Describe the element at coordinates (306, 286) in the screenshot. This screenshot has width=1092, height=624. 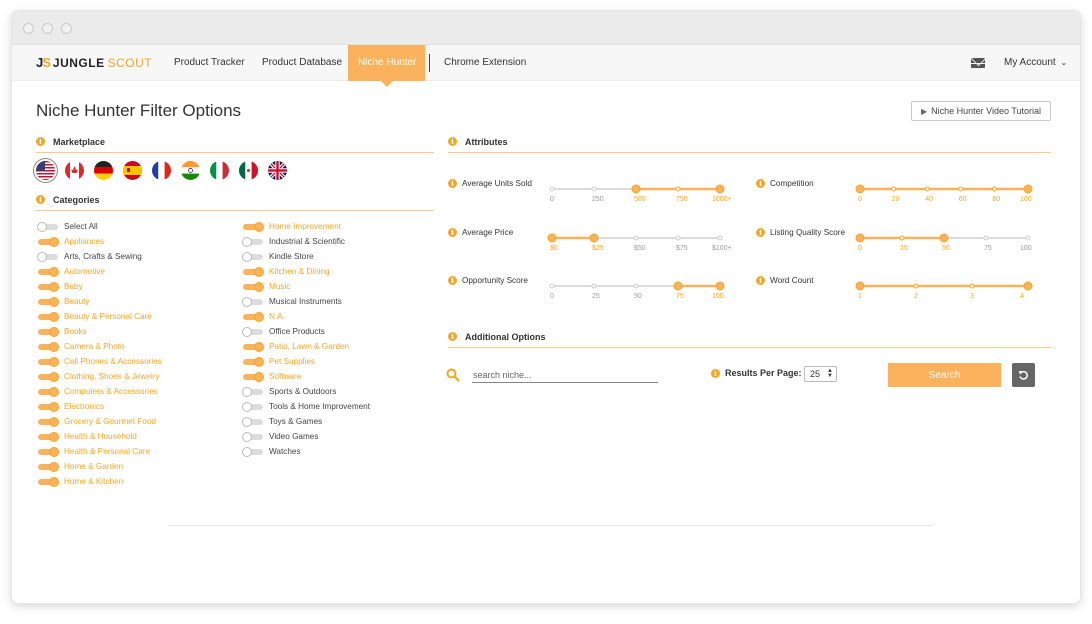
I see `category-item: Music` at that location.